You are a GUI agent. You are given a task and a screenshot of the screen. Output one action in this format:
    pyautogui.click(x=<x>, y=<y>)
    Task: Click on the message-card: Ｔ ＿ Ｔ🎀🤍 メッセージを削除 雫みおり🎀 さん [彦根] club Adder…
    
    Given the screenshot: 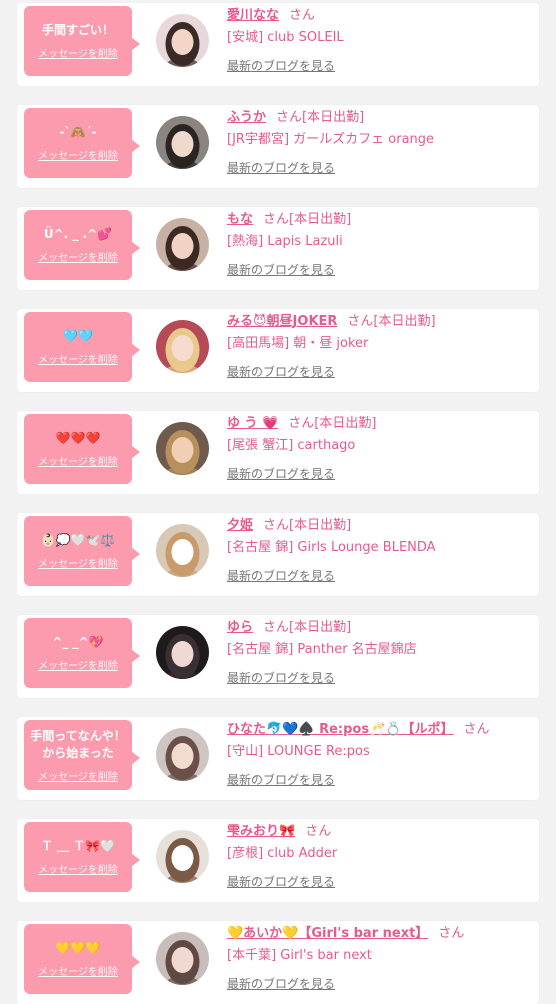 What is the action you would take?
    pyautogui.click(x=278, y=860)
    